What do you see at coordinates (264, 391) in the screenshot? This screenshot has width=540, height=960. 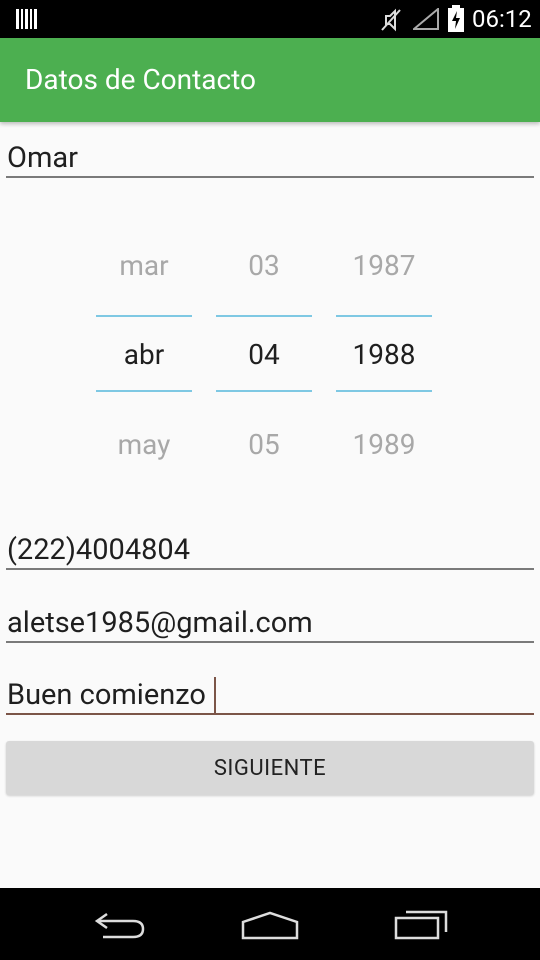 I see `day-divider-bottom` at bounding box center [264, 391].